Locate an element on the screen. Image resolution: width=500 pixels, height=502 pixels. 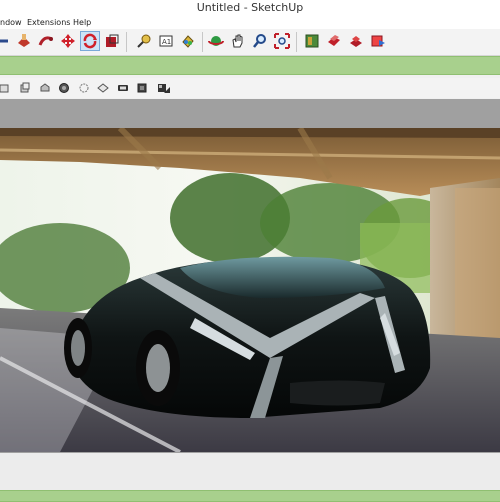
components-button is located at coordinates (356, 41).